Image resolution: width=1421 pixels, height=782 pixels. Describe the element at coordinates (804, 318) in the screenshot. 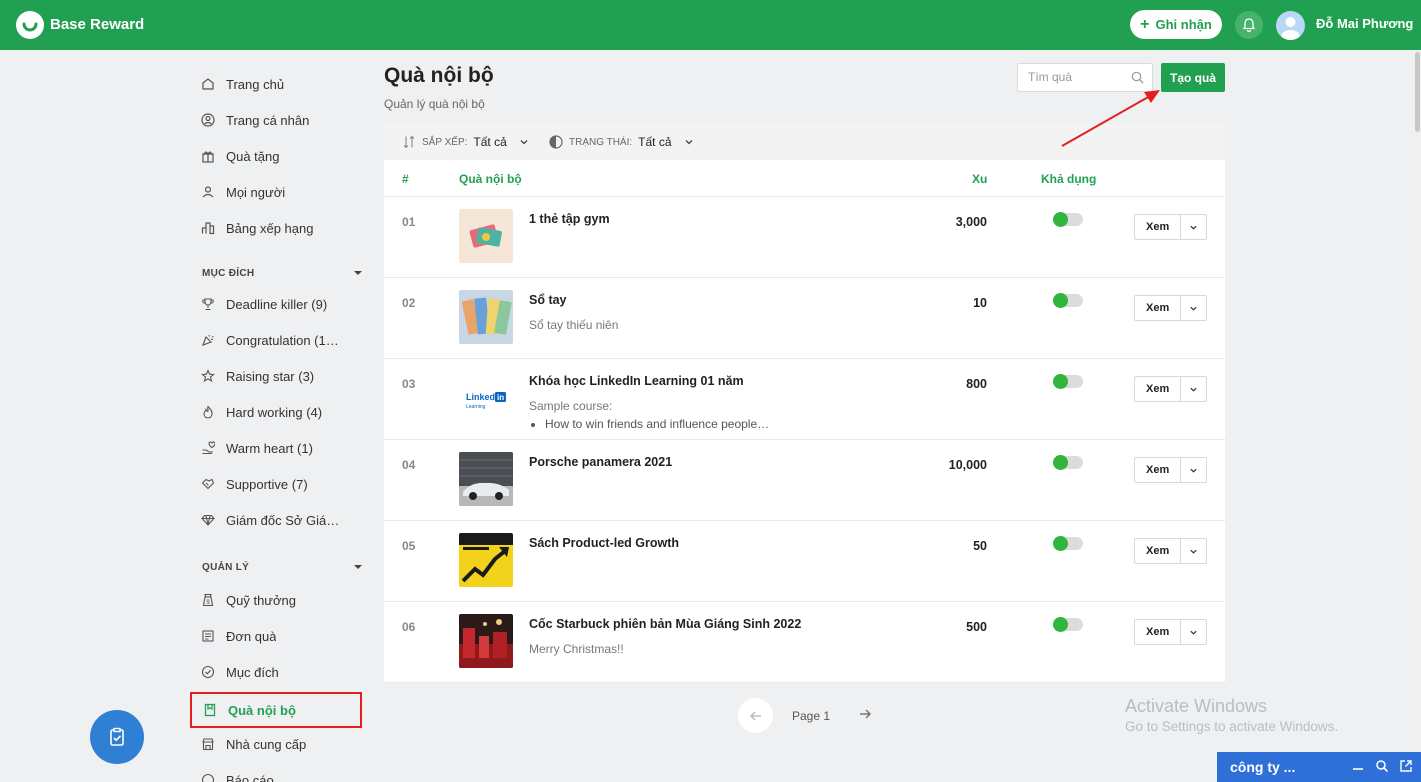

I see `table-row: 02 Sổ tay Sổ tay thiếu niên 10 Xem` at that location.